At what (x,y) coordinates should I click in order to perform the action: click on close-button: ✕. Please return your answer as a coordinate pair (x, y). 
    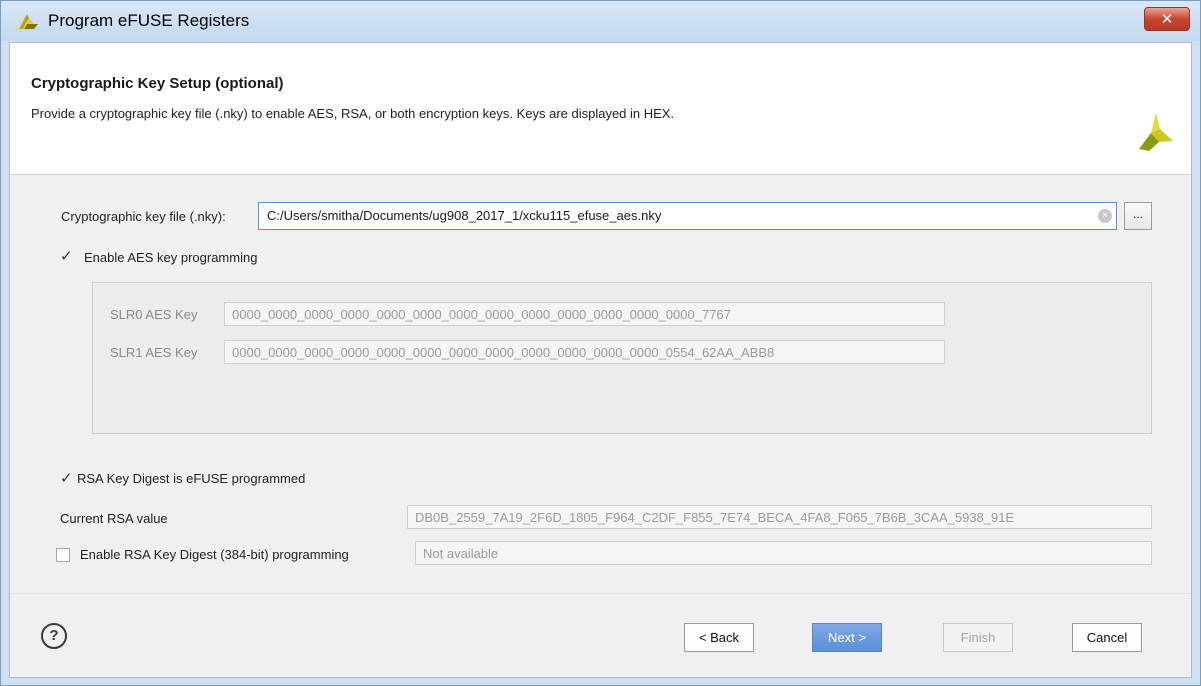
    Looking at the image, I should click on (1167, 19).